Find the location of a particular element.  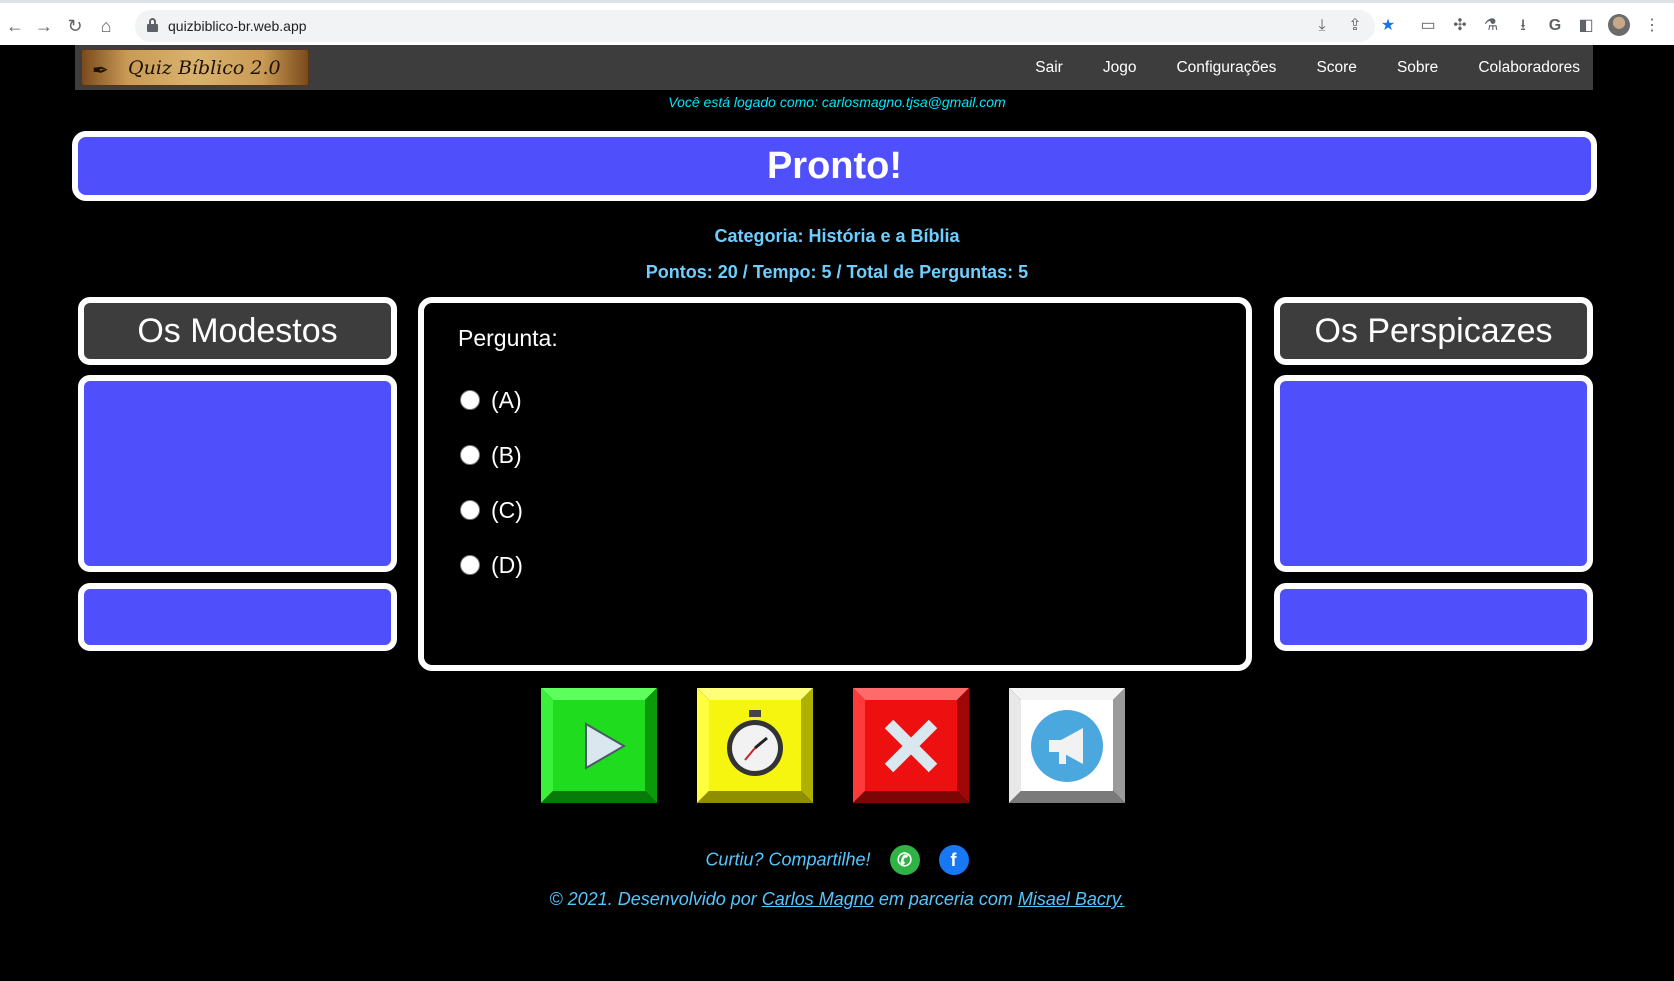

share-row: Curtiu? Compartilhe! ✆ f is located at coordinates (837, 860).